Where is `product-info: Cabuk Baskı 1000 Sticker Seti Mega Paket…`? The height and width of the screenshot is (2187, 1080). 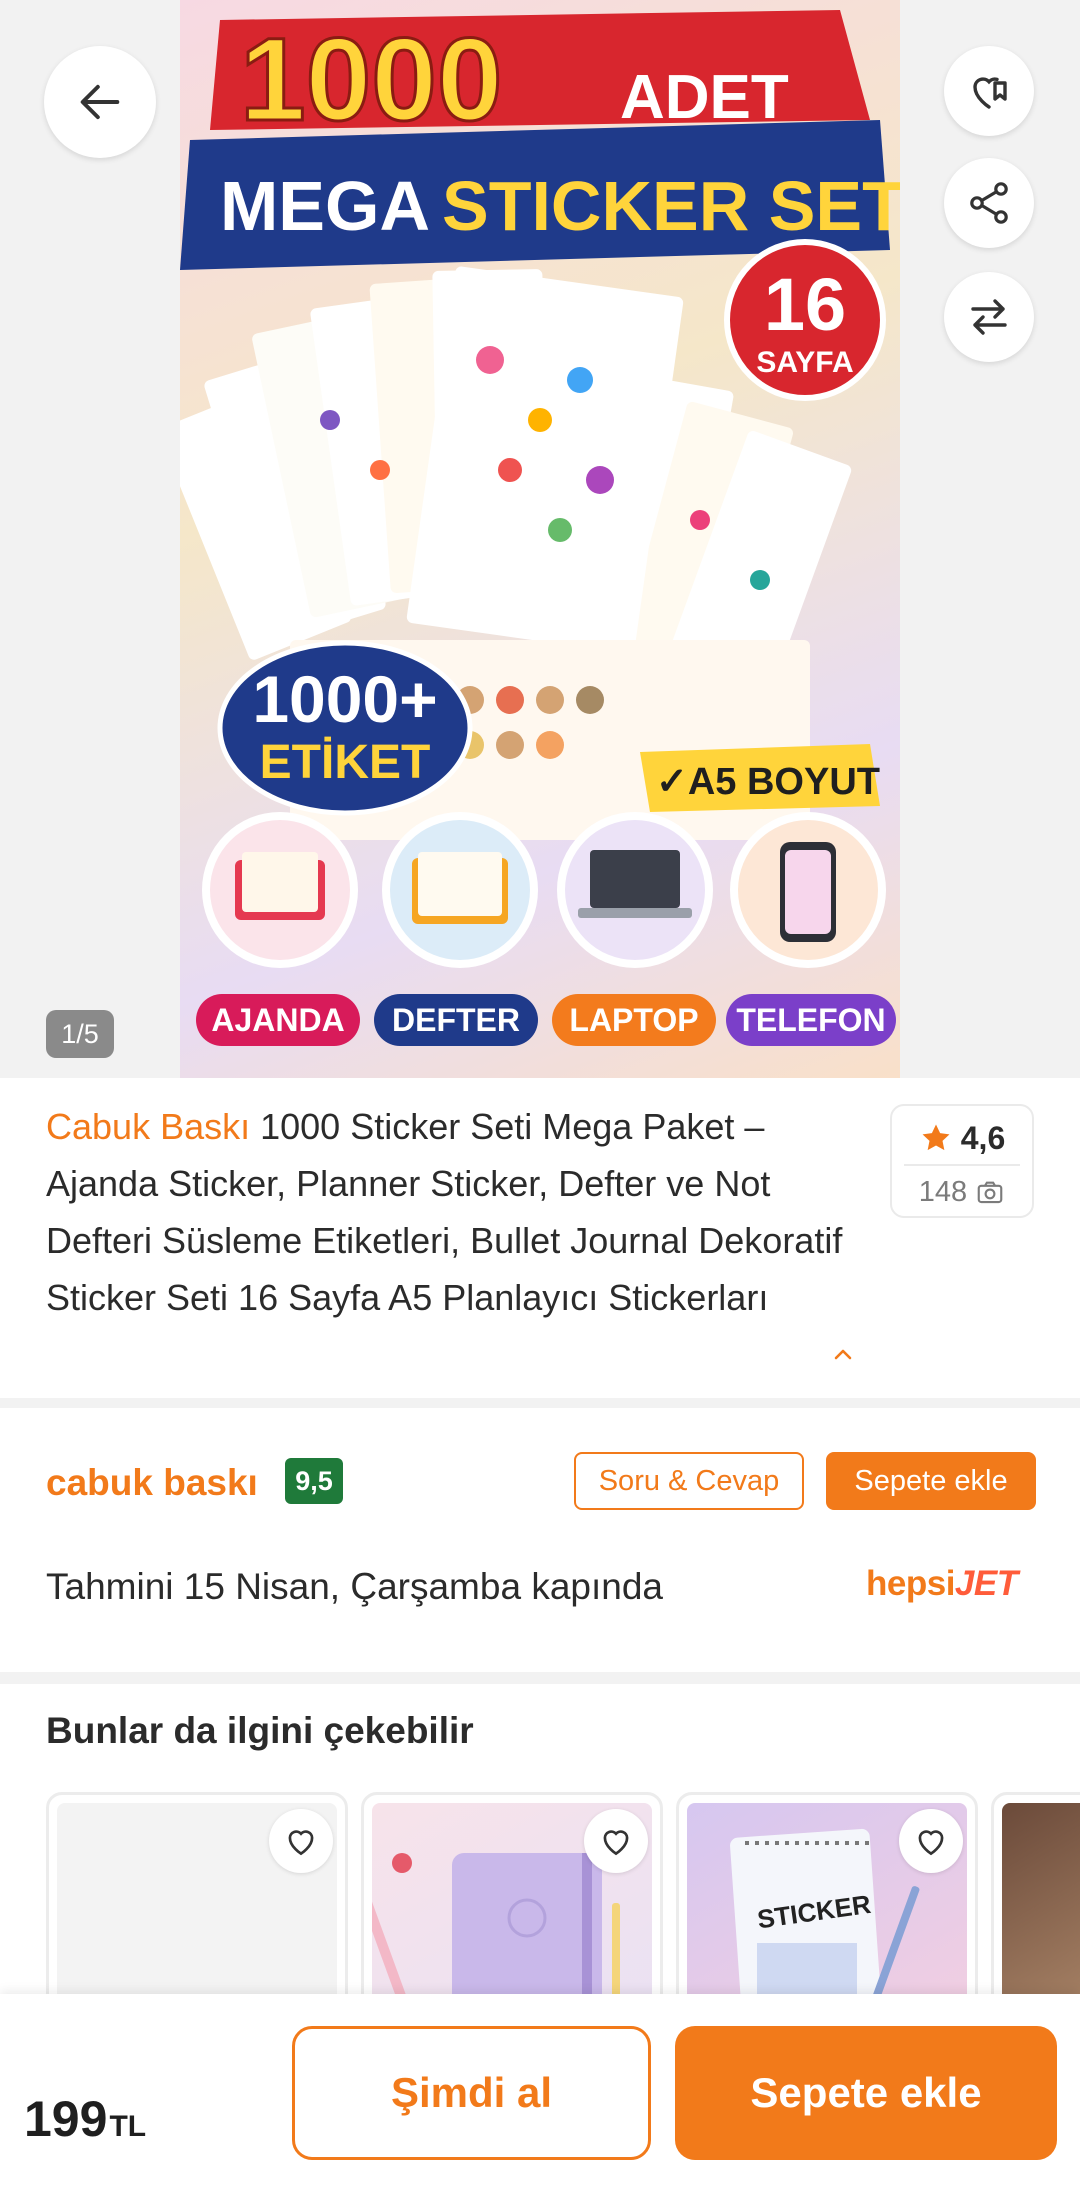
product-info: Cabuk Baskı 1000 Sticker Seti Mega Paket… is located at coordinates (540, 1238).